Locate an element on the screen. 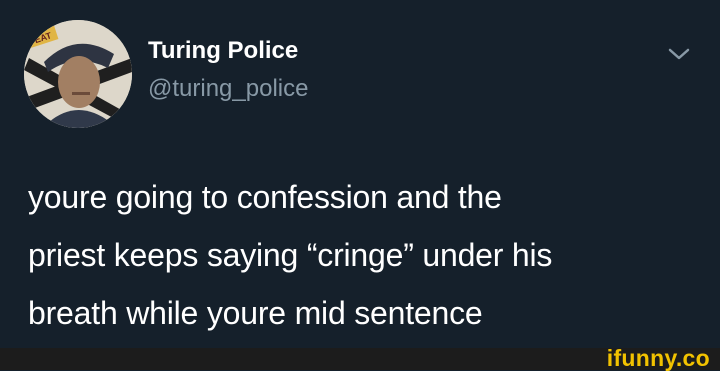 This screenshot has height=371, width=720. watermark-text: ifunny.co is located at coordinates (658, 358).